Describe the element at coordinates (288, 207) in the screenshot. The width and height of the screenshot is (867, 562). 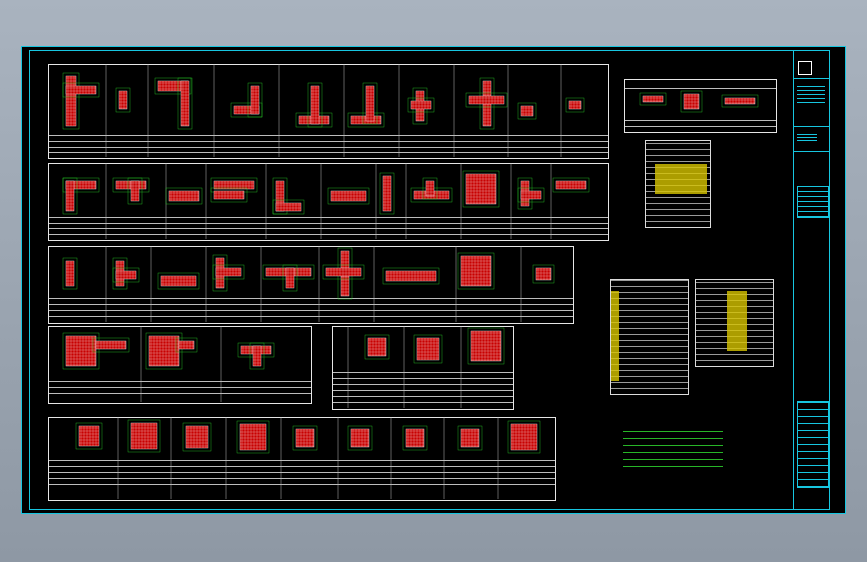
I see `section-r2-5b` at that location.